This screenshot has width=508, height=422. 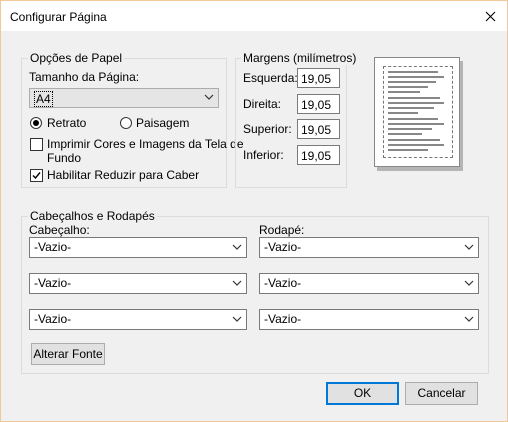 I want to click on close-icon, so click(x=490, y=16).